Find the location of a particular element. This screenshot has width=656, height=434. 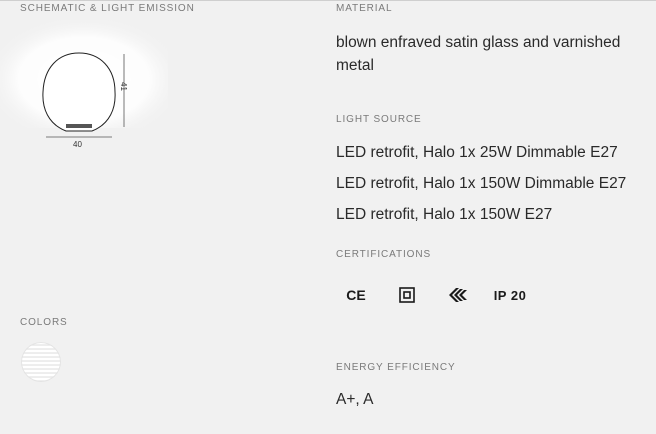

schematic-heading: SCHEMATIC & LIGHT EMISSION is located at coordinates (107, 8).